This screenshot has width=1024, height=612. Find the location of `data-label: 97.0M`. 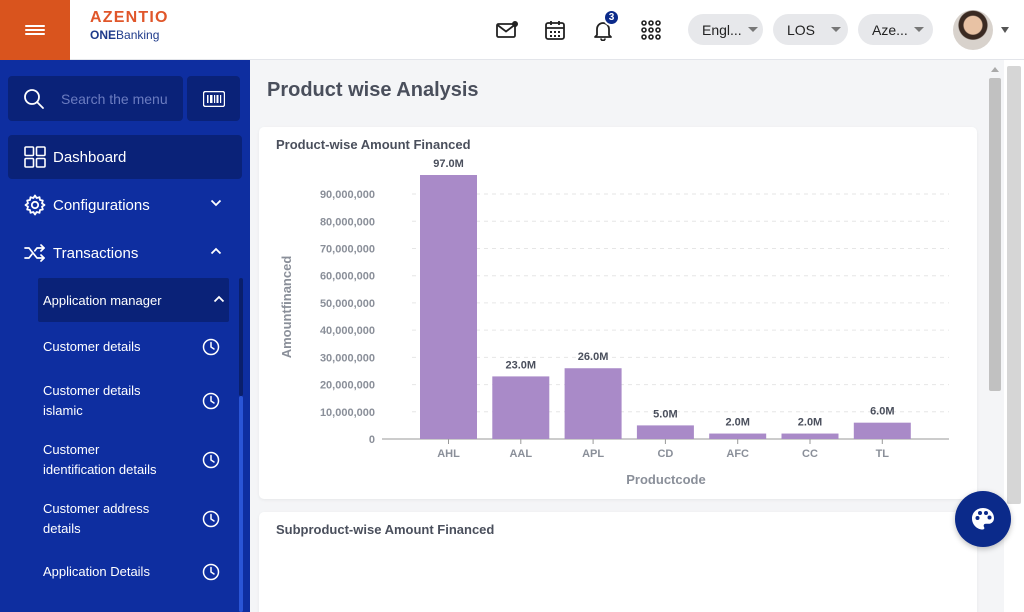

data-label: 97.0M is located at coordinates (448, 164).